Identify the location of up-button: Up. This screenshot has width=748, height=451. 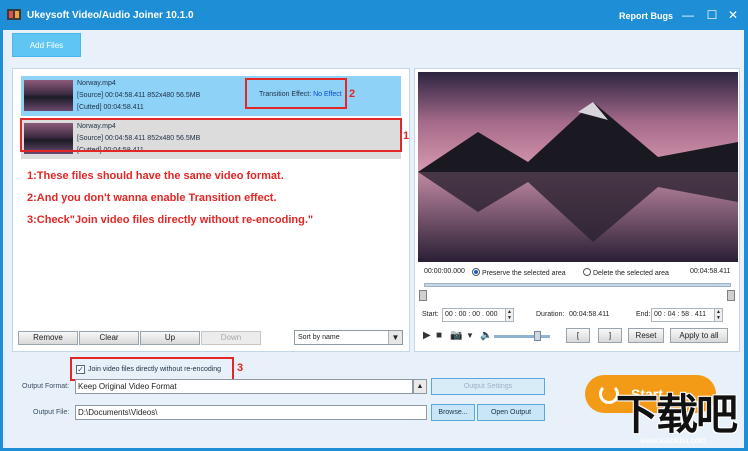
(170, 338).